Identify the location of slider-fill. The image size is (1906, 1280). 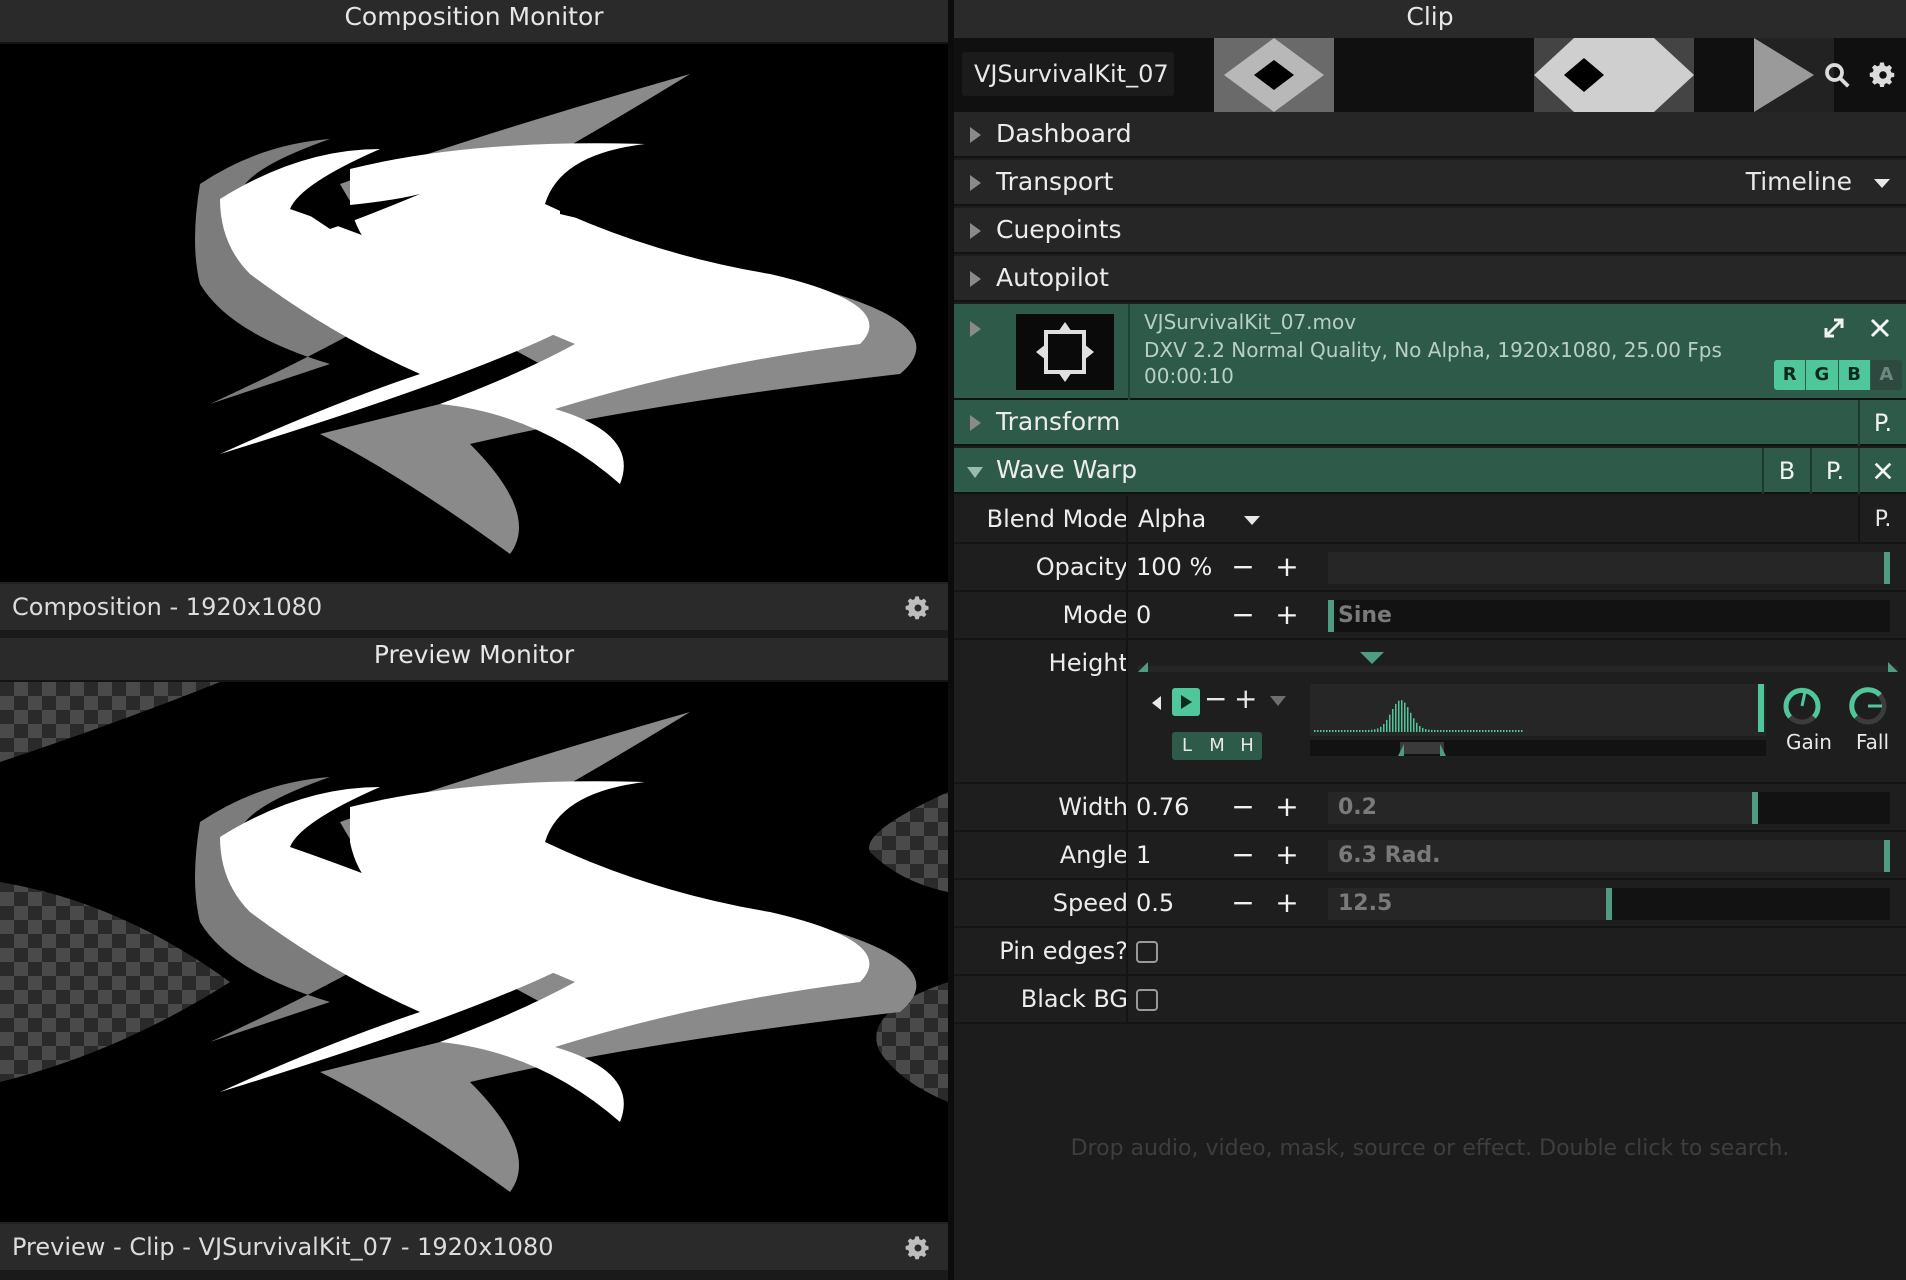
(1542, 808).